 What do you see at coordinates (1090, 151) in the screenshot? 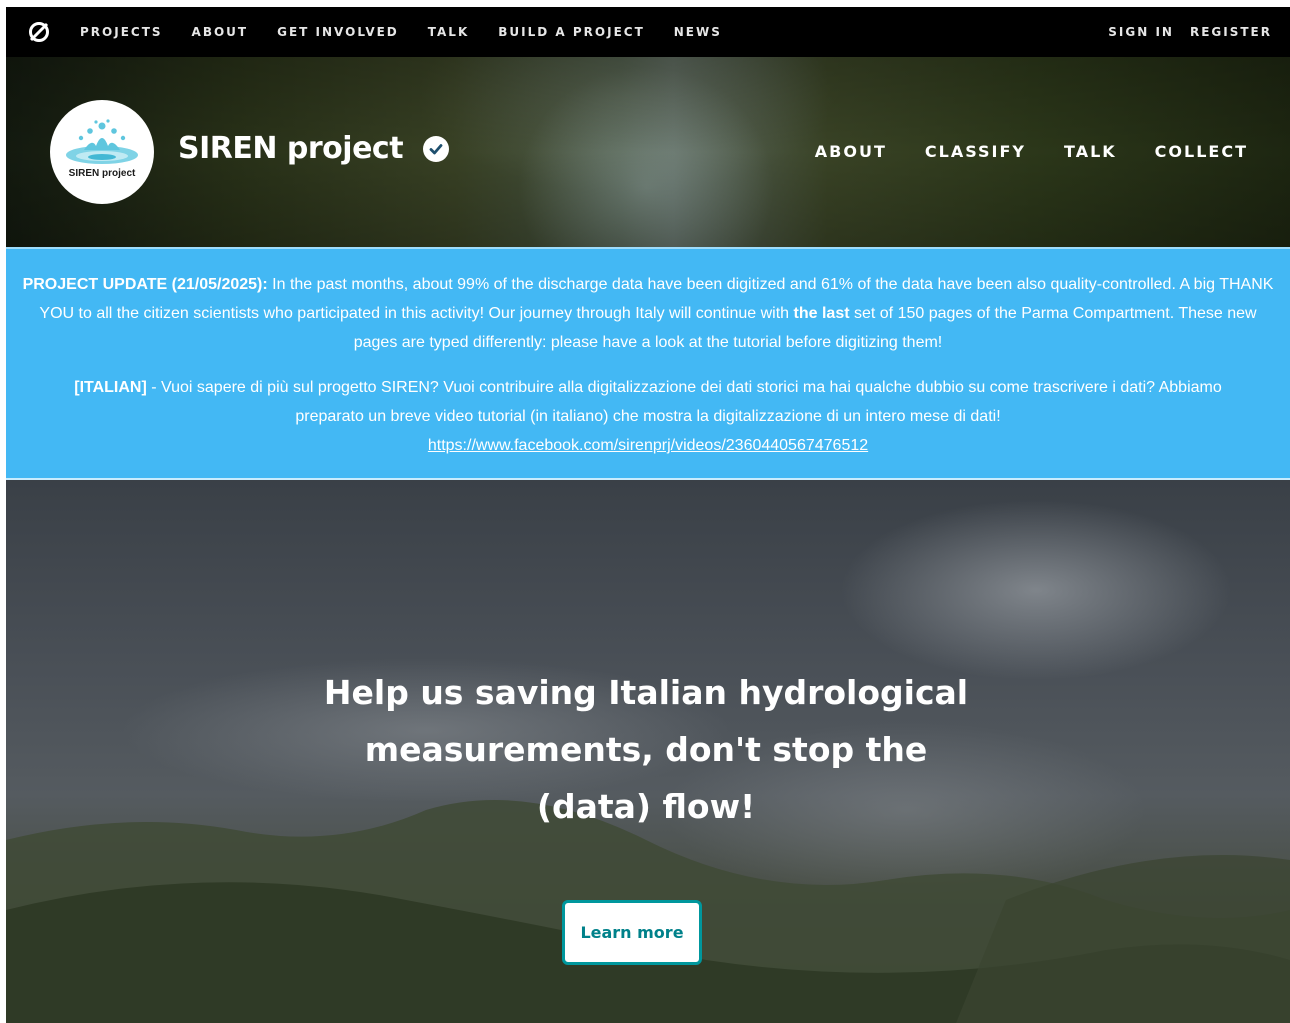
I see `project-nav-talk: TALK` at bounding box center [1090, 151].